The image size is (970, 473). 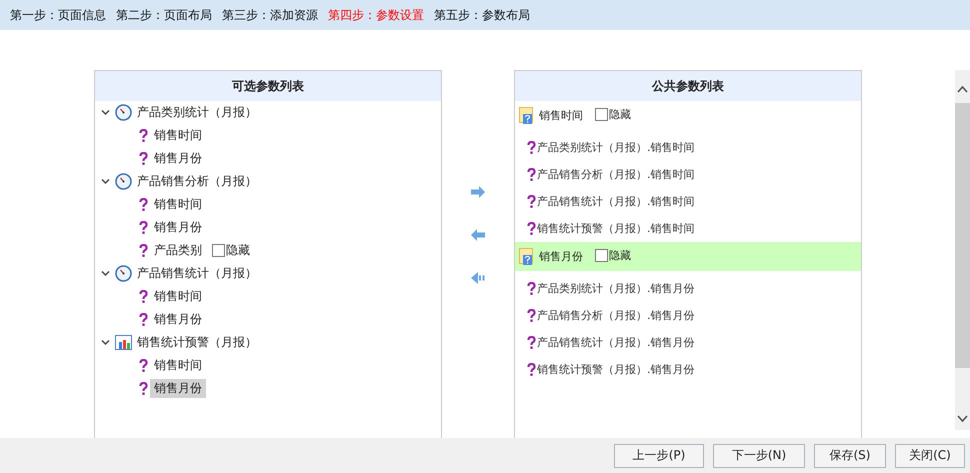 What do you see at coordinates (164, 15) in the screenshot?
I see `wizard-step: 第二步：页面布局` at bounding box center [164, 15].